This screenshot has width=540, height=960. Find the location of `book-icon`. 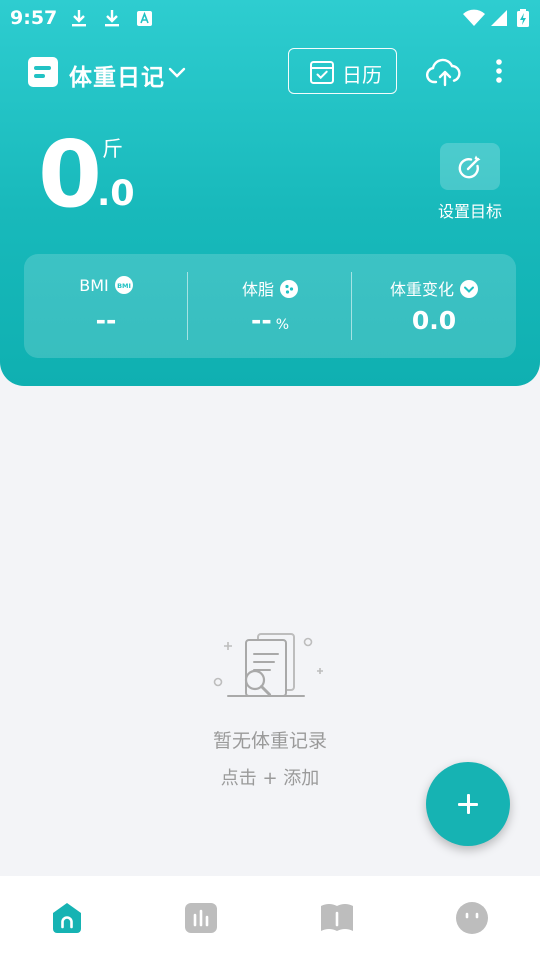

book-icon is located at coordinates (337, 918).